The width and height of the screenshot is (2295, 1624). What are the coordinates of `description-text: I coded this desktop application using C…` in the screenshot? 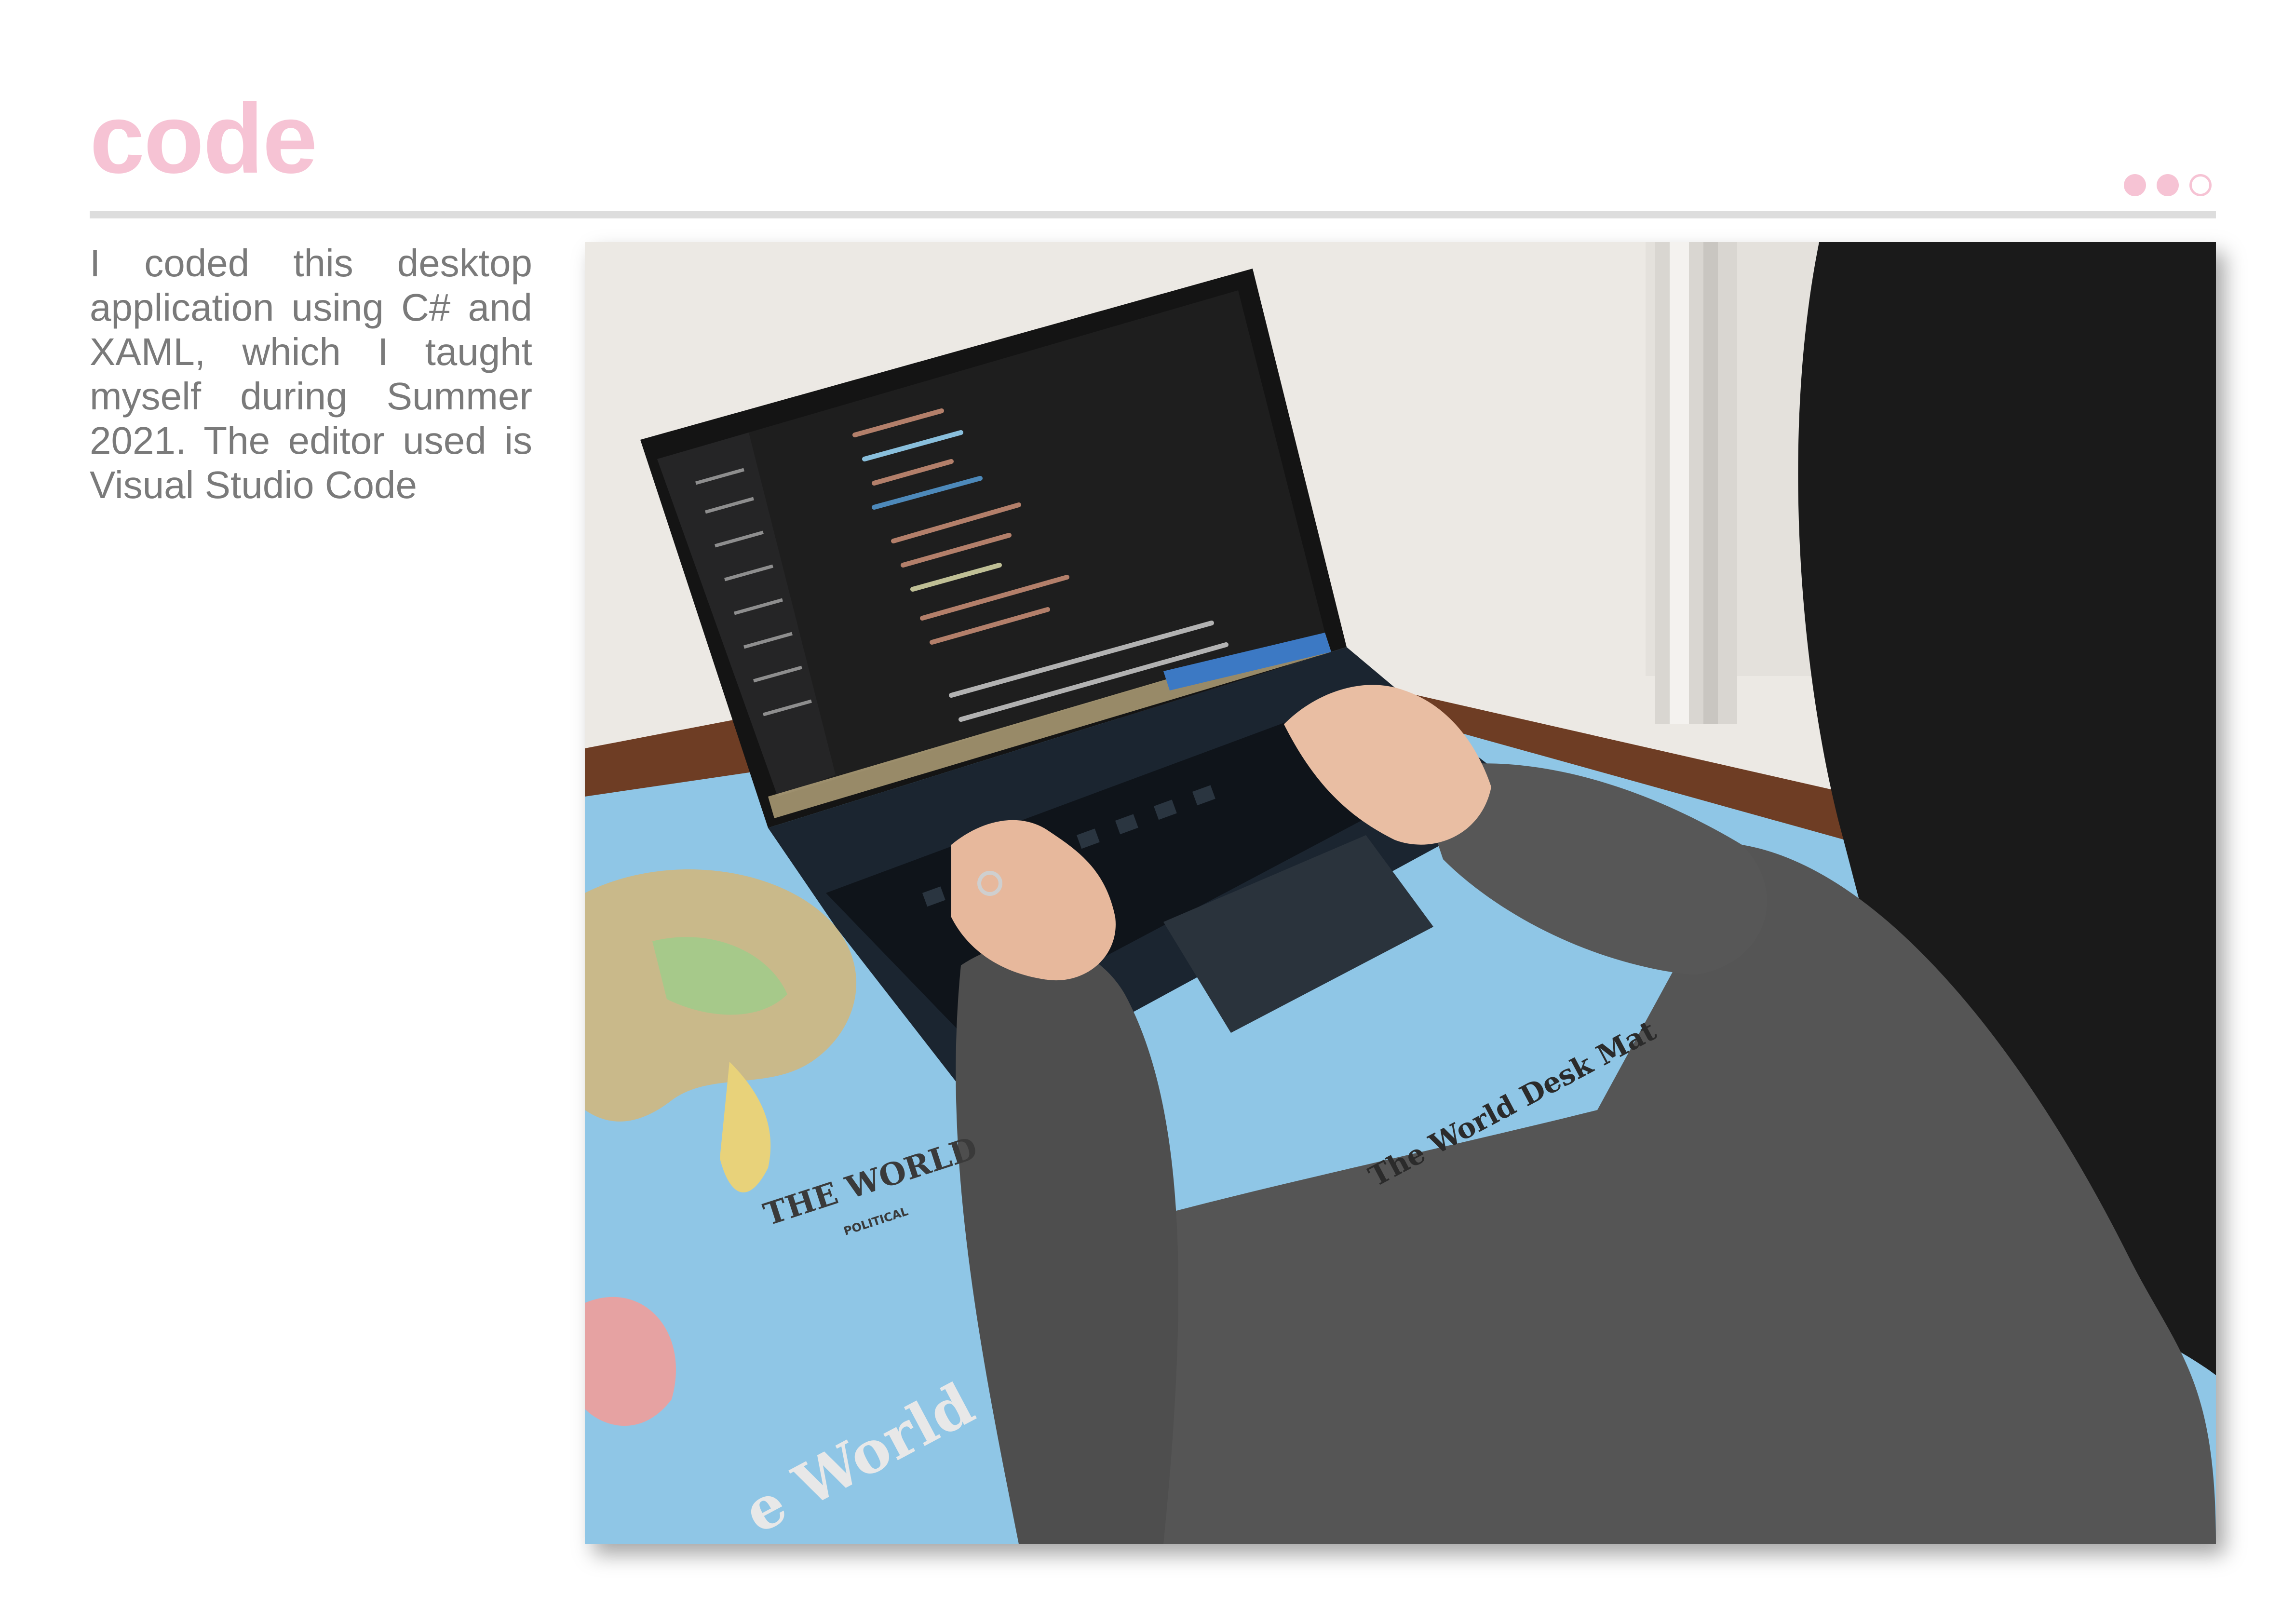 It's located at (311, 374).